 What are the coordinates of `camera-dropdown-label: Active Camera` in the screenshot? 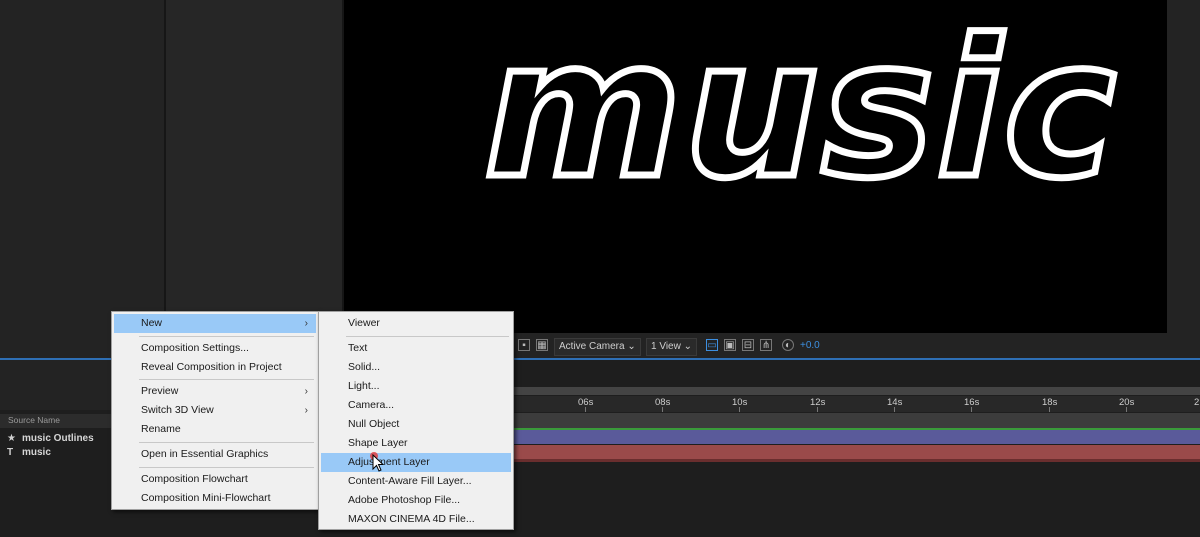 It's located at (592, 346).